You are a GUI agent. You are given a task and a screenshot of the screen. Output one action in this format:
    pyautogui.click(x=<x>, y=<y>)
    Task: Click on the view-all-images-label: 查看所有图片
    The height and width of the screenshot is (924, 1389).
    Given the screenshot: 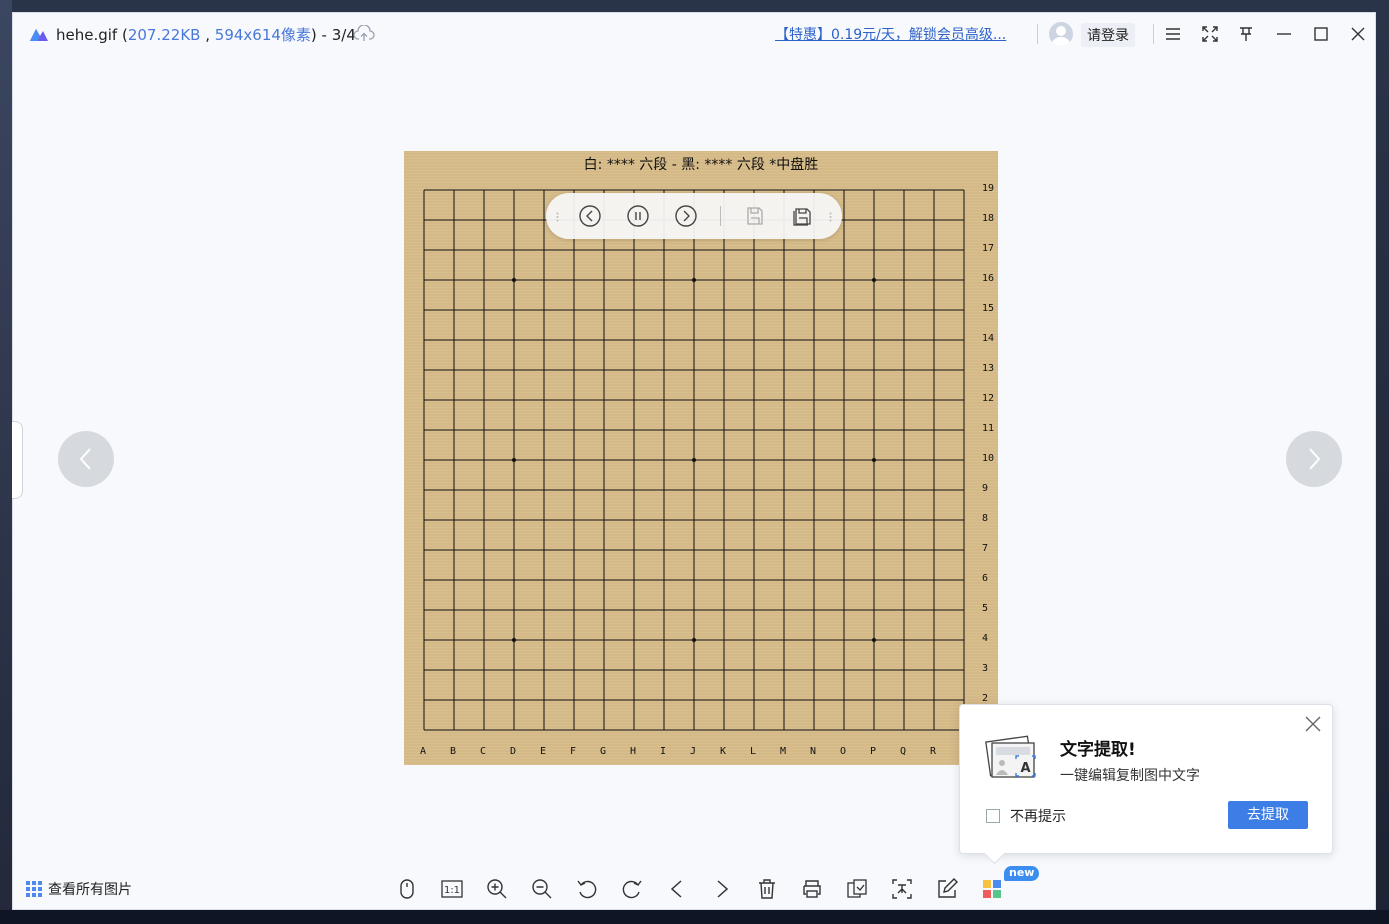 What is the action you would take?
    pyautogui.click(x=90, y=890)
    